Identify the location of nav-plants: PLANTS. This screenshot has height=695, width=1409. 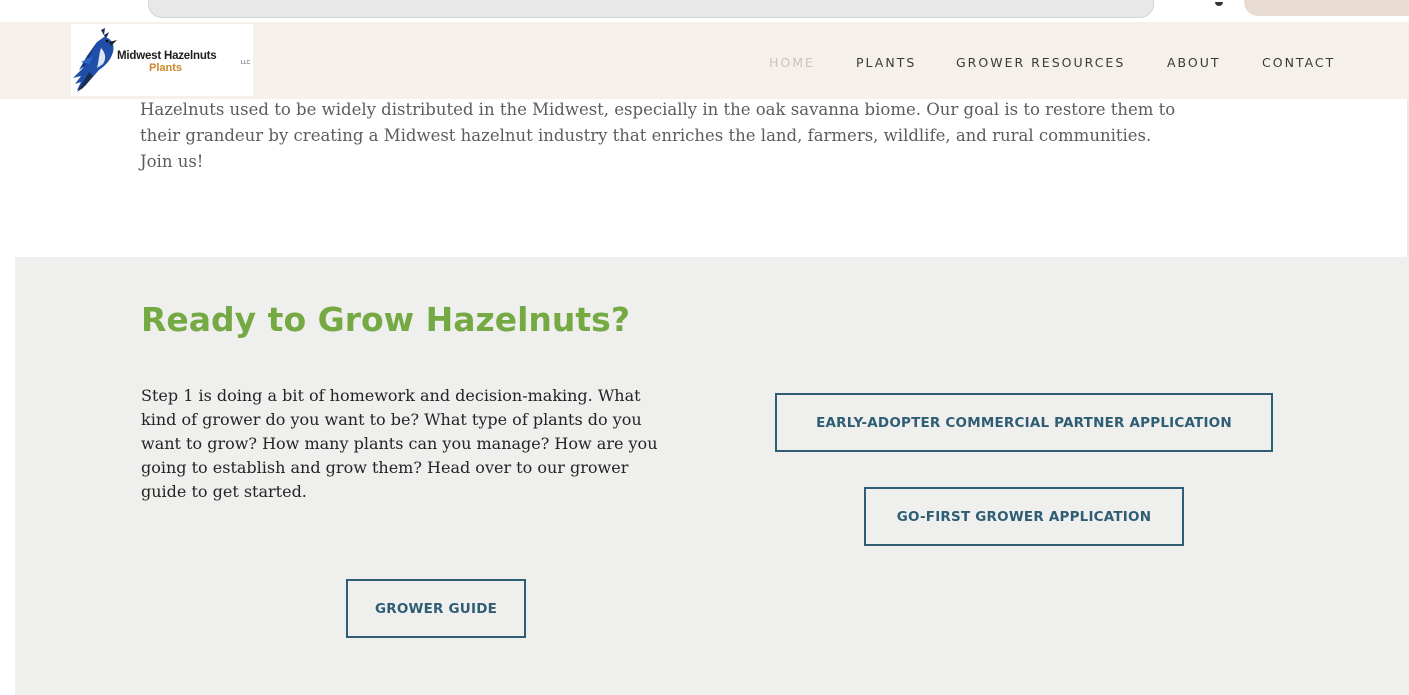
(886, 62).